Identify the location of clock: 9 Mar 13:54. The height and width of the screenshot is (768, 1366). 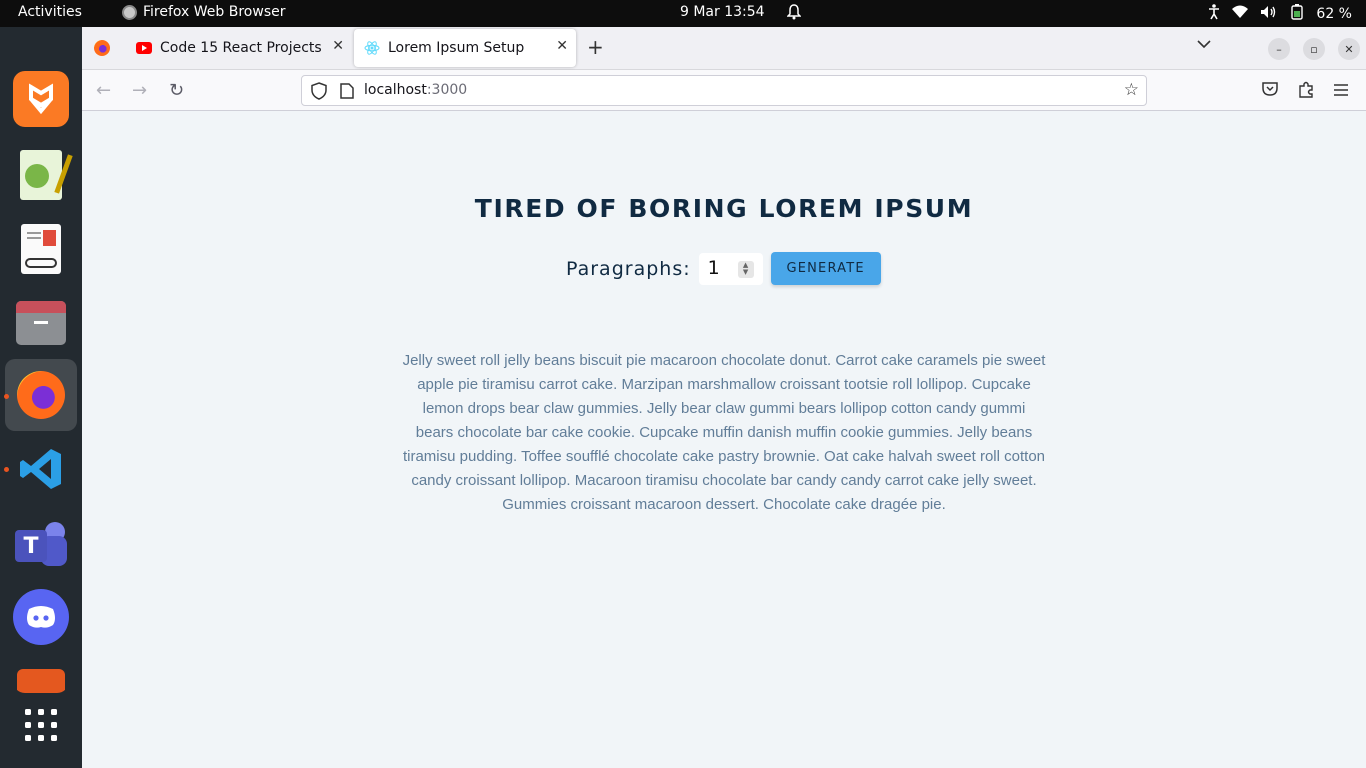
(722, 12).